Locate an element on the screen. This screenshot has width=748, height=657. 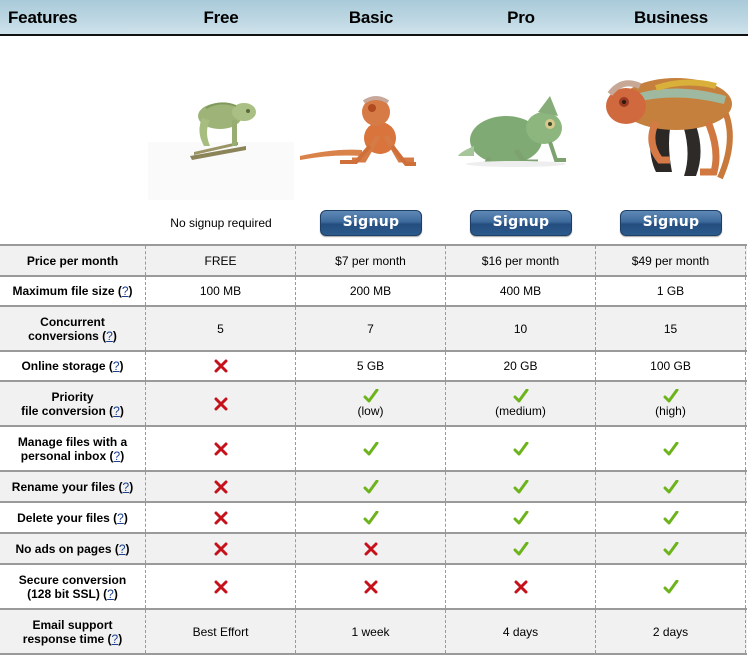
value-cell-pro: 4 days is located at coordinates (521, 631).